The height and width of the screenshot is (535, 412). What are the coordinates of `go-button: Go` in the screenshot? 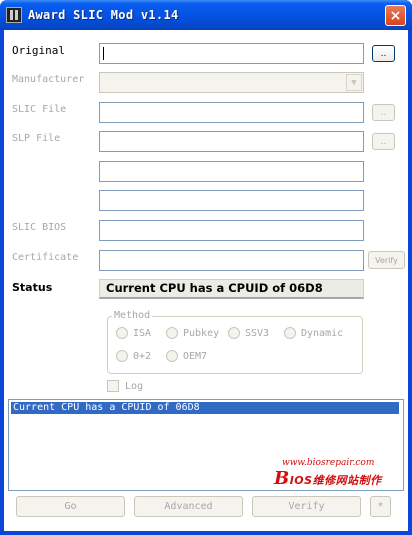 It's located at (70, 506).